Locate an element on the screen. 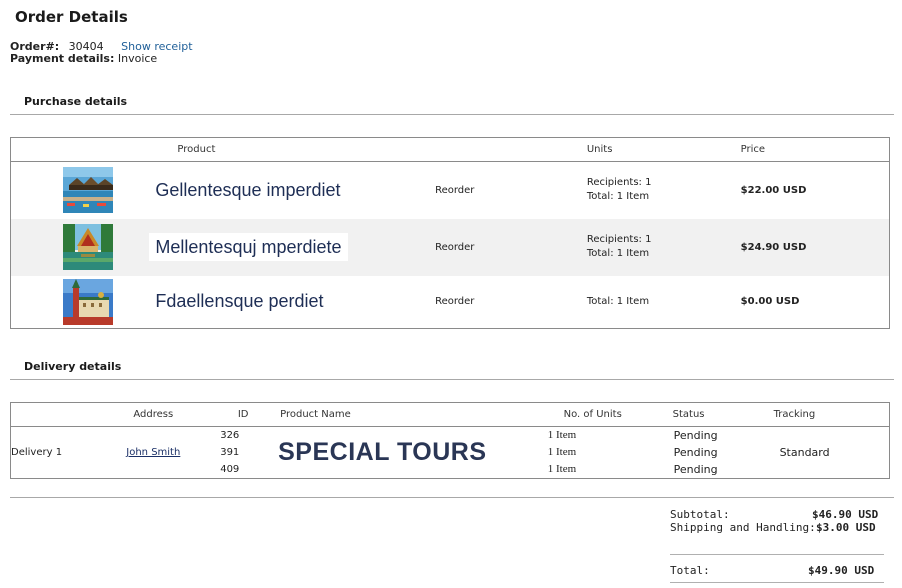 The image size is (902, 588). product-name: Fdaellensque perdiet is located at coordinates (239, 301).